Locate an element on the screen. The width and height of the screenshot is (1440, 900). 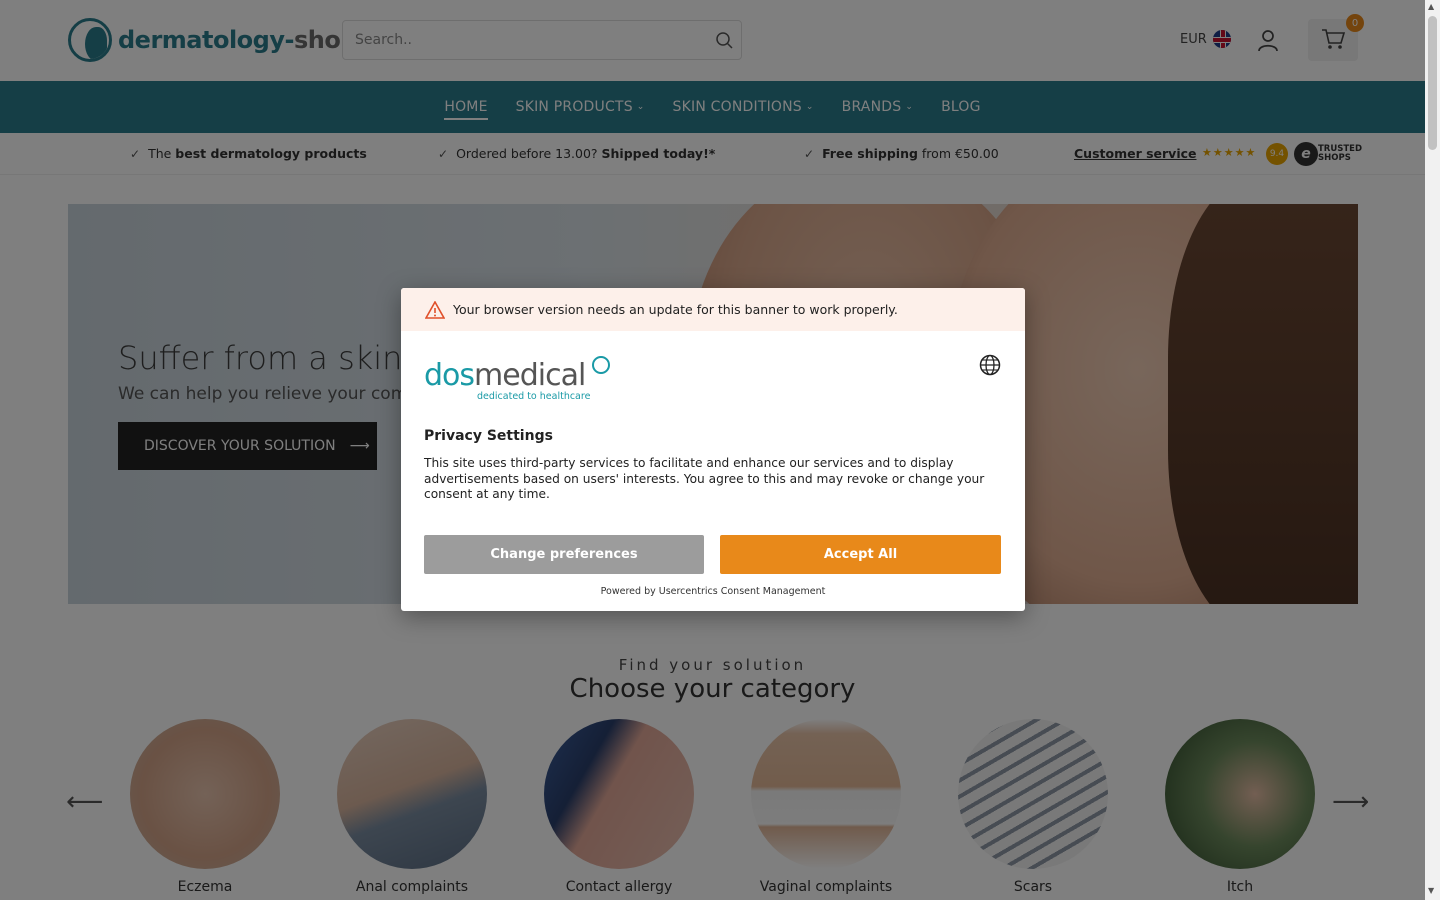
language-globe-icon is located at coordinates (990, 365).